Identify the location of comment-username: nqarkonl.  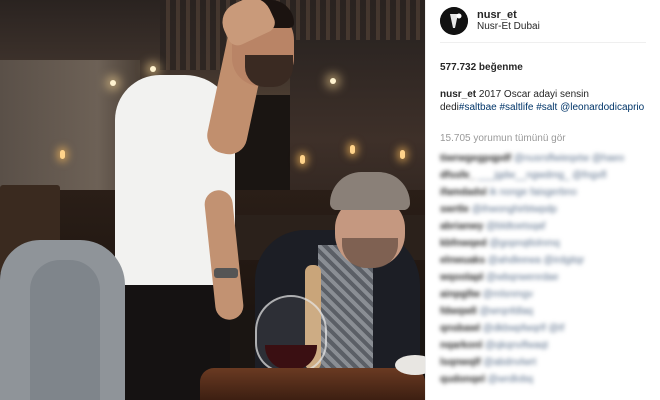
(461, 345).